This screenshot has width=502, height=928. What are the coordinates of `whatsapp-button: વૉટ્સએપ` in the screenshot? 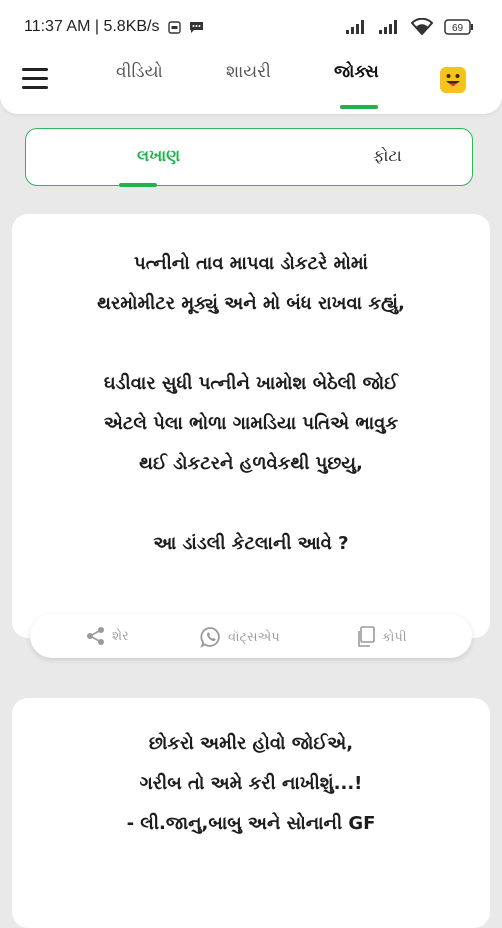 It's located at (240, 637).